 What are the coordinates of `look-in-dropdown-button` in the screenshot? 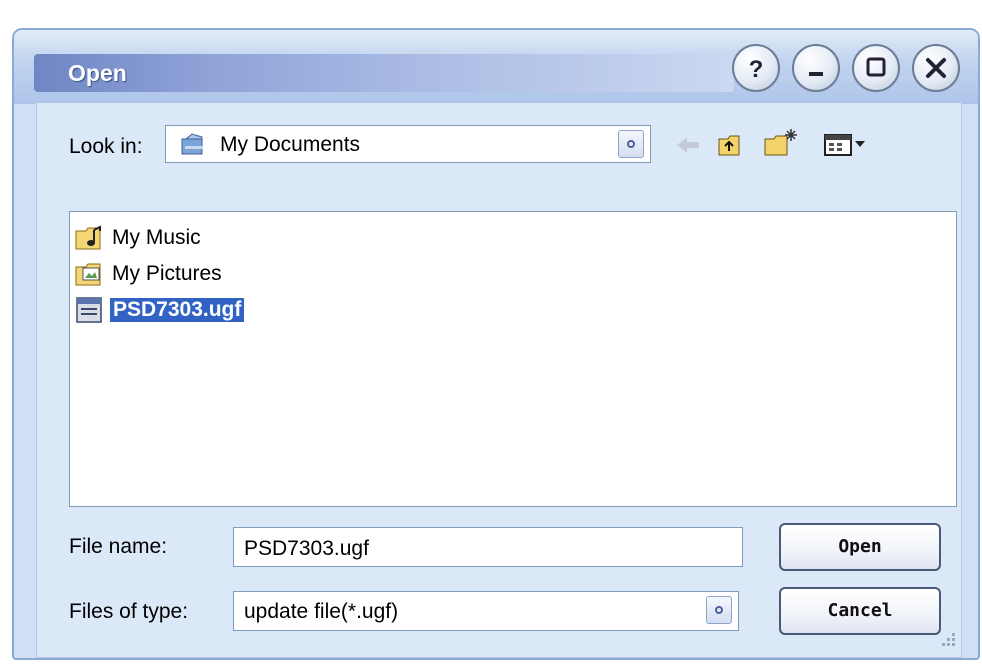 It's located at (631, 144).